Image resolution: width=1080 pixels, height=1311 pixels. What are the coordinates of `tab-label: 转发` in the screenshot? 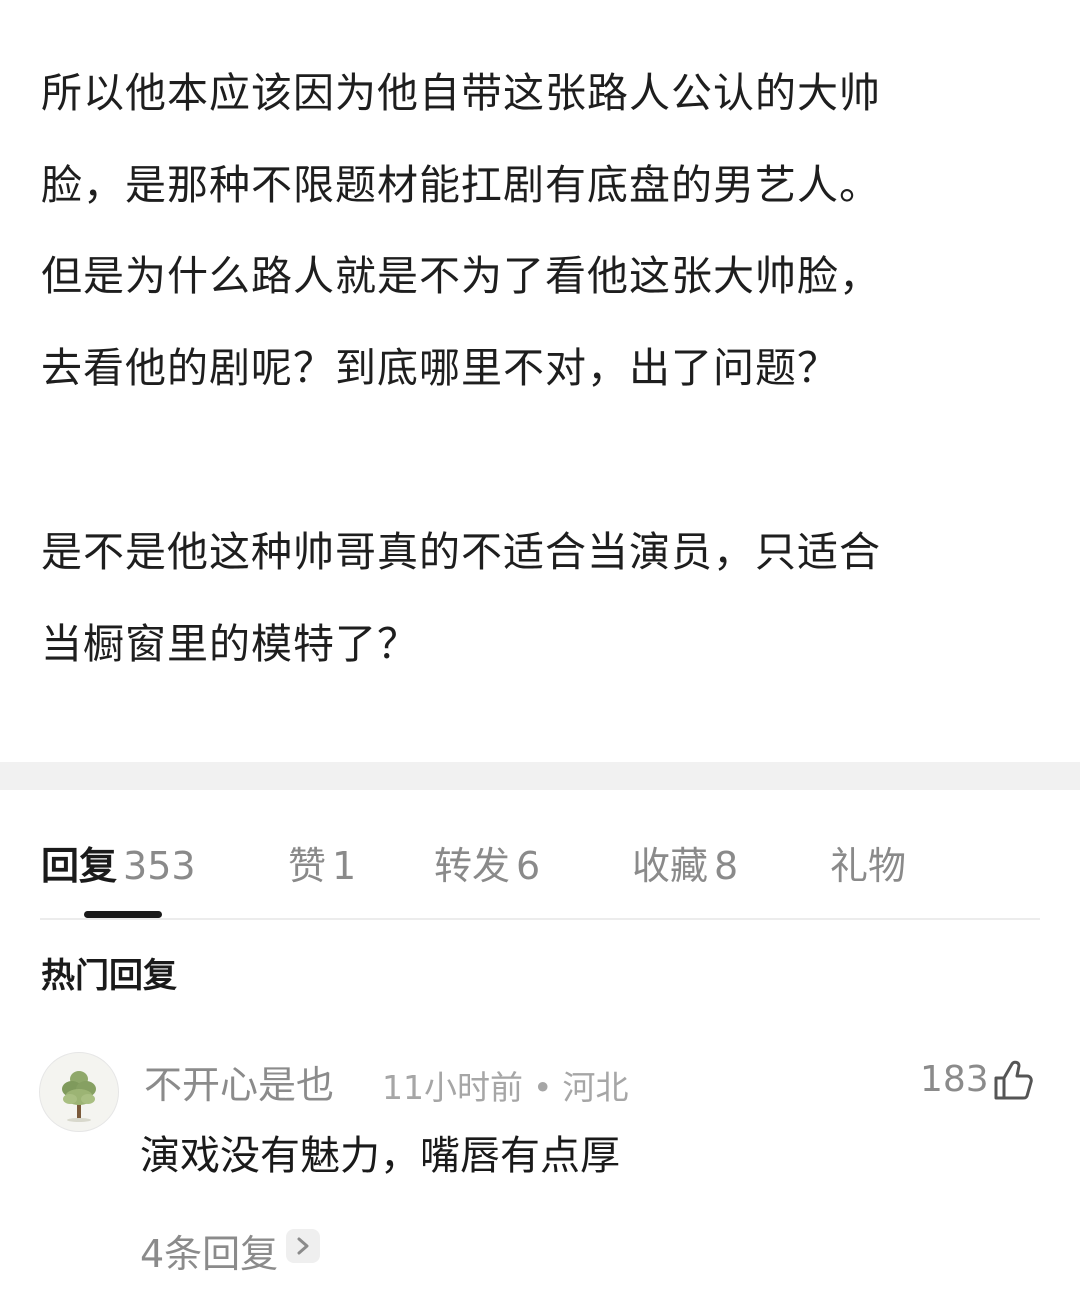 It's located at (472, 866).